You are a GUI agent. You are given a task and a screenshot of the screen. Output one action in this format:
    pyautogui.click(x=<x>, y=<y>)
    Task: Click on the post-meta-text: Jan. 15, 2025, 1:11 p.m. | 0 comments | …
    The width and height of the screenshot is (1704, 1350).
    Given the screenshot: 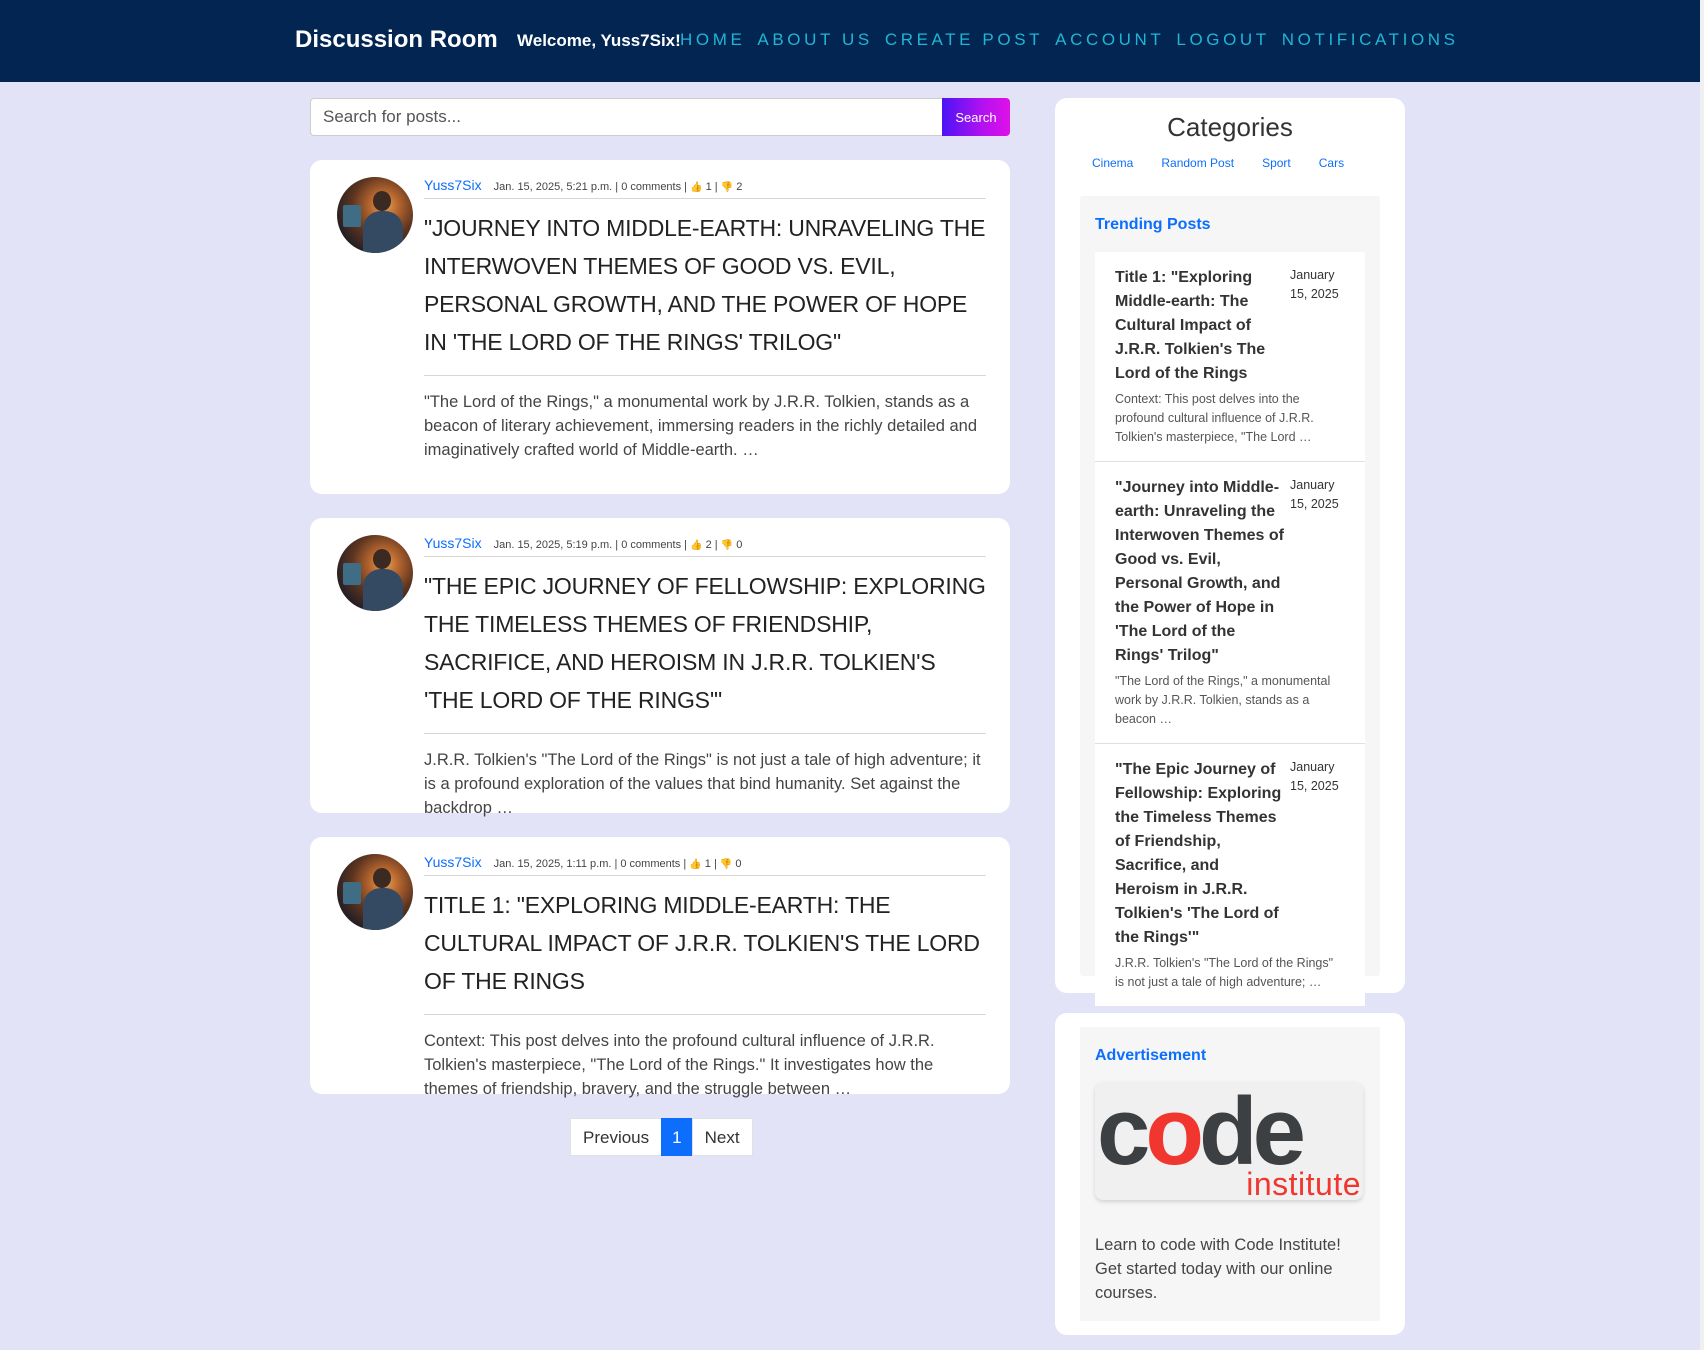 What is the action you would take?
    pyautogui.click(x=617, y=864)
    